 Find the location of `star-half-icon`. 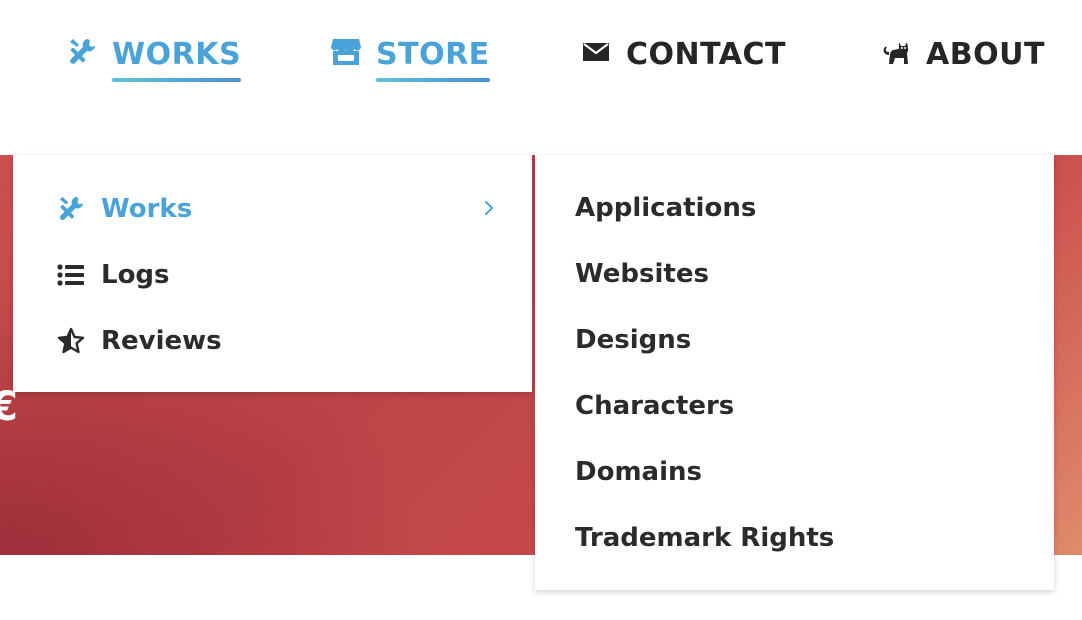

star-half-icon is located at coordinates (71, 341).